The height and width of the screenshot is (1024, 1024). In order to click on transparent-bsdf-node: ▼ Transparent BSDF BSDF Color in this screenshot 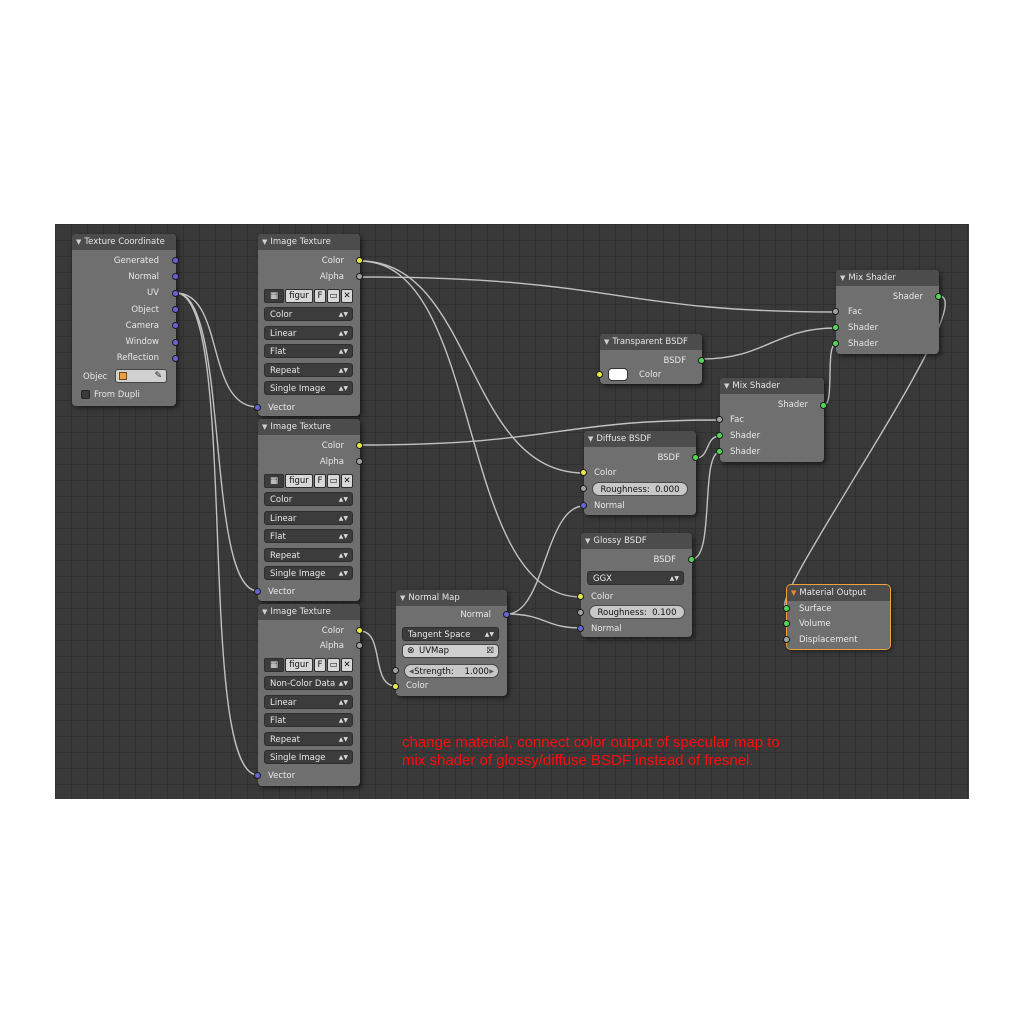, I will do `click(650, 359)`.